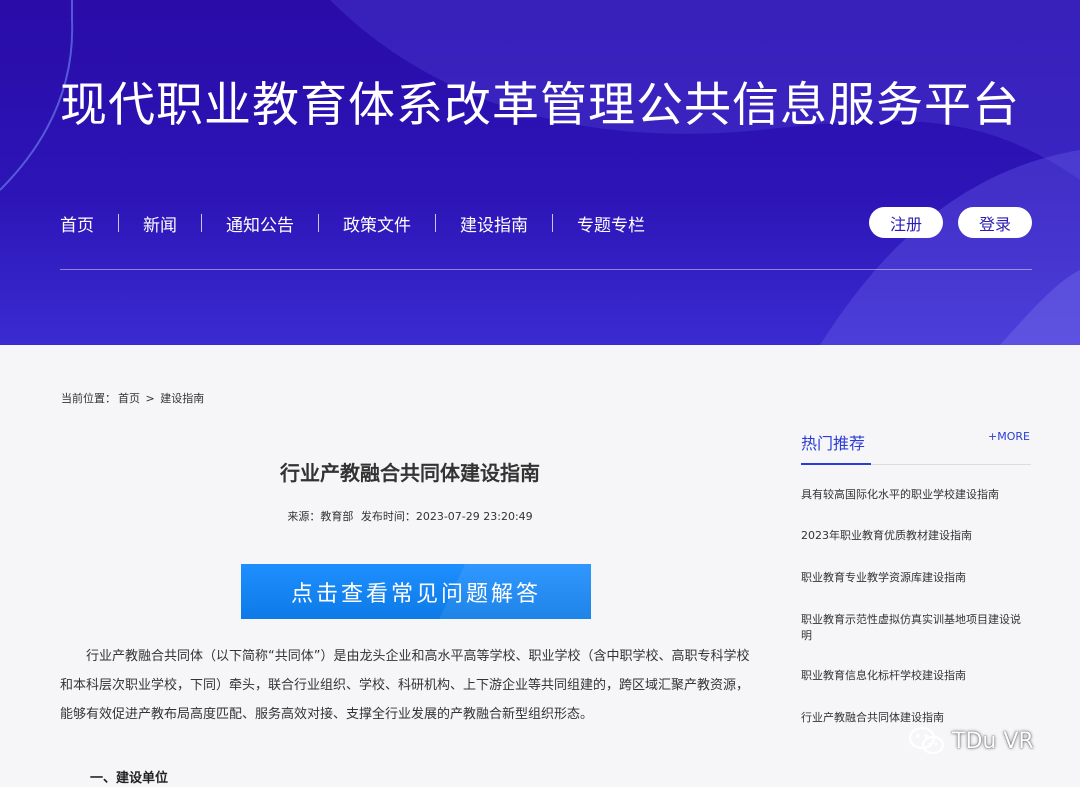 Image resolution: width=1080 pixels, height=787 pixels. Describe the element at coordinates (182, 398) in the screenshot. I see `breadcrumb-current: 建设指南` at that location.